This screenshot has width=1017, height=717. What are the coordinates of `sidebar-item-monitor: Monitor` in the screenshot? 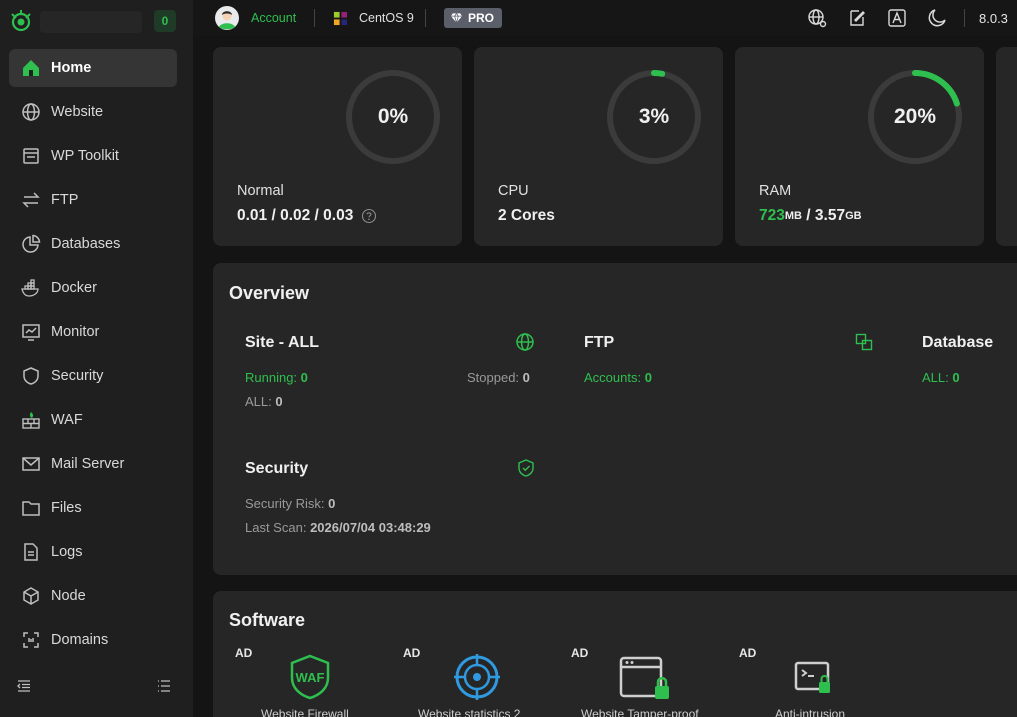 It's located at (93, 332).